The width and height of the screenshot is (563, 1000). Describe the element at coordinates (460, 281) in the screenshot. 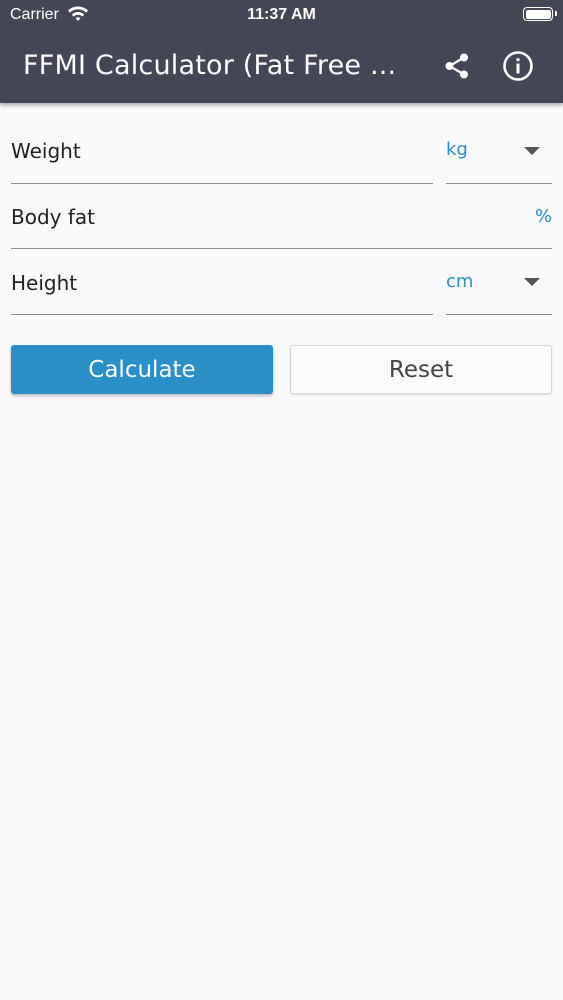

I see `height-unit-value: cm` at that location.